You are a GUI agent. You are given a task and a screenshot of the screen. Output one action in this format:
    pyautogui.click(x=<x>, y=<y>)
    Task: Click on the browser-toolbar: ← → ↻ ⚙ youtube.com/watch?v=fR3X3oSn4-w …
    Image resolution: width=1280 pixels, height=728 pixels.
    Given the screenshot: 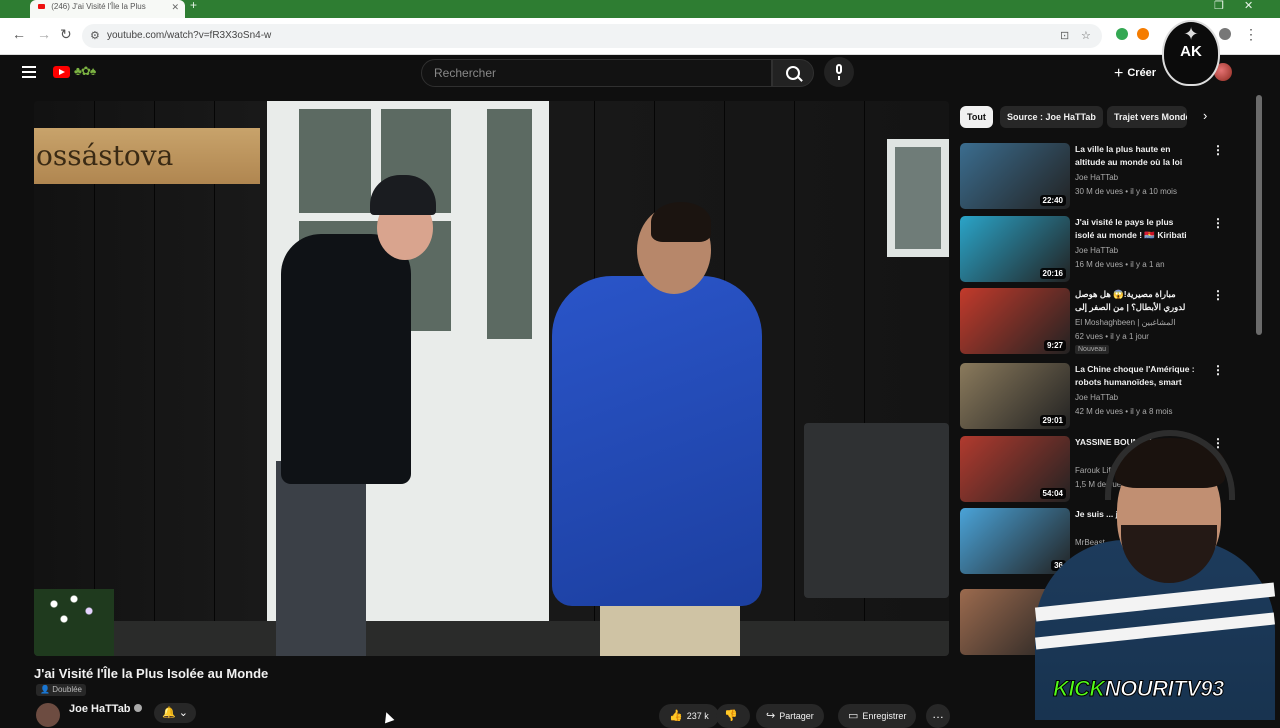 What is the action you would take?
    pyautogui.click(x=640, y=36)
    